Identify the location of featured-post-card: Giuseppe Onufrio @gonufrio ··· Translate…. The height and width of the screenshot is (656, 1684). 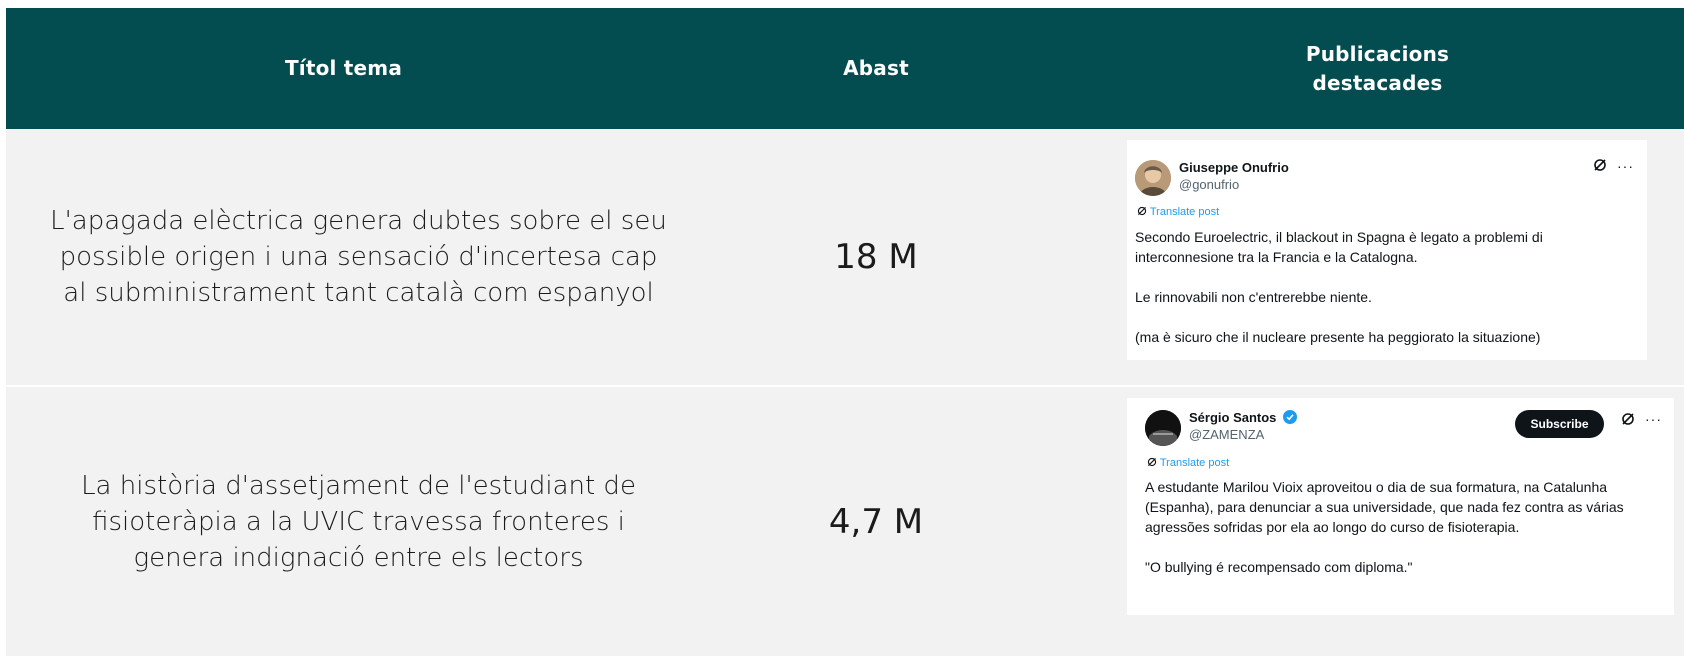
(1387, 250).